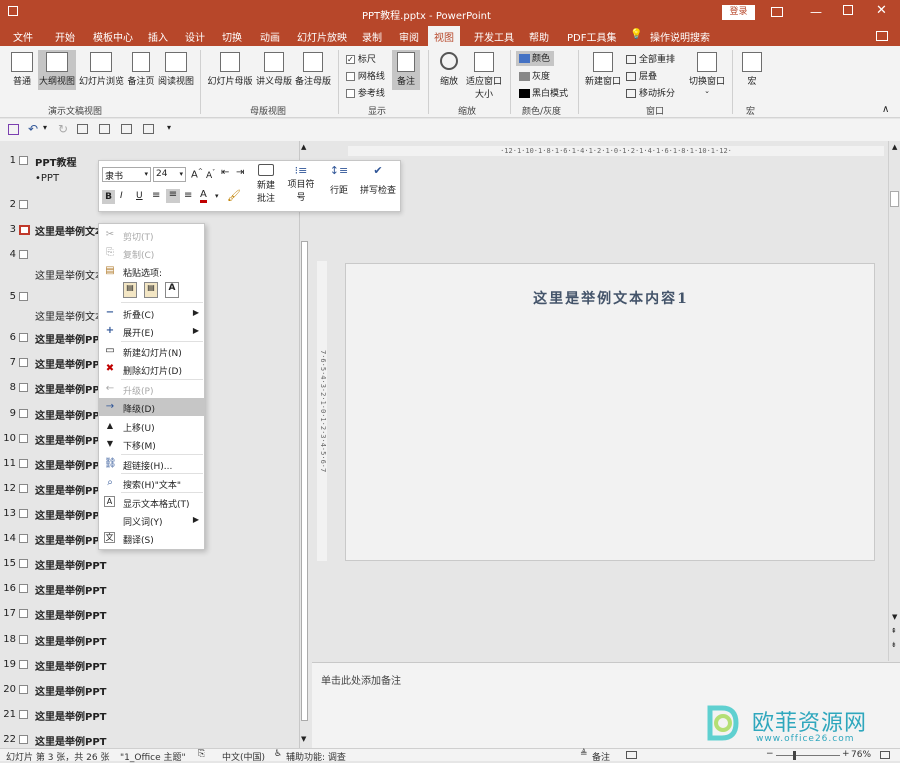  What do you see at coordinates (535, 58) in the screenshot?
I see `color-button: 颜色` at bounding box center [535, 58].